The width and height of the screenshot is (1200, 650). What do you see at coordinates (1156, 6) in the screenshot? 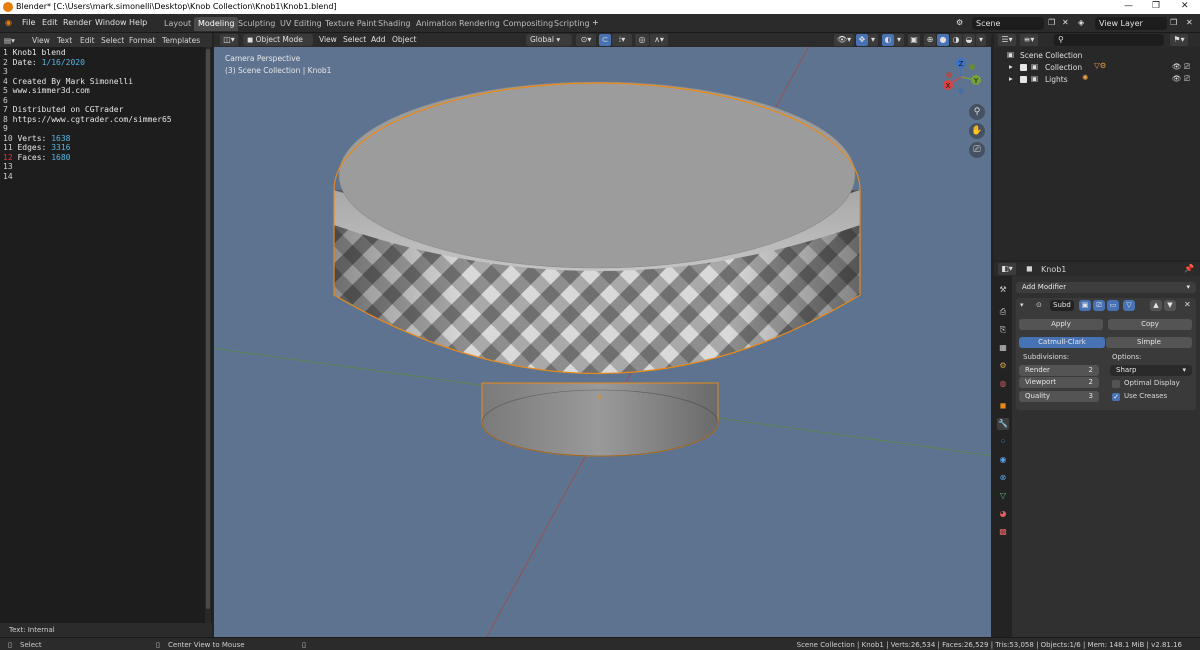
I see `maximize-button: ❐` at bounding box center [1156, 6].